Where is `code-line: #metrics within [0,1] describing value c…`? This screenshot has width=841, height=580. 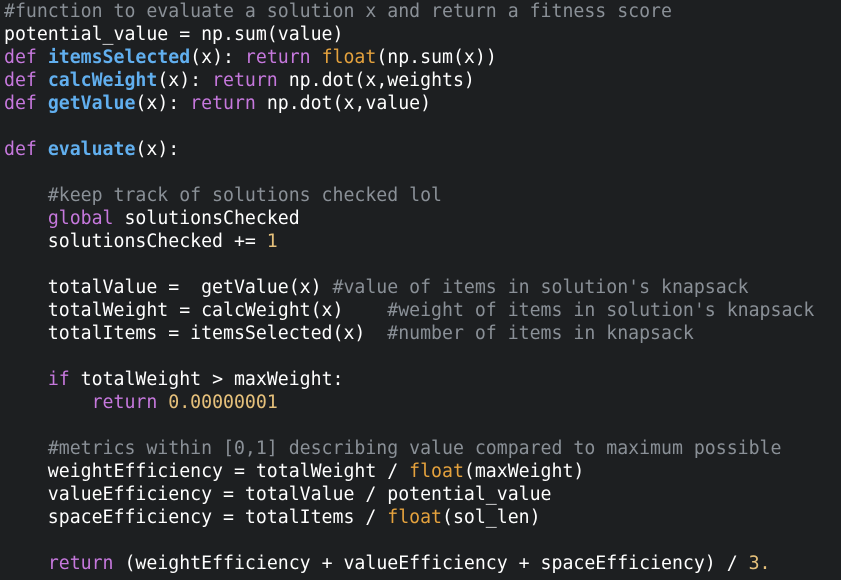 code-line: #metrics within [0,1] describing value c… is located at coordinates (422, 448).